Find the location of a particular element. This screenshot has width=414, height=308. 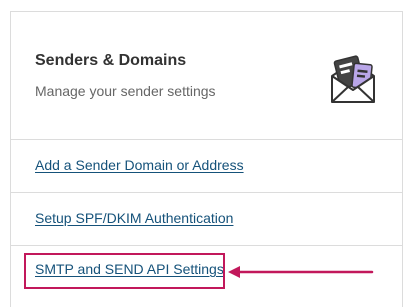

add-sender-domain-link: Add a Sender Domain or Address is located at coordinates (139, 165).